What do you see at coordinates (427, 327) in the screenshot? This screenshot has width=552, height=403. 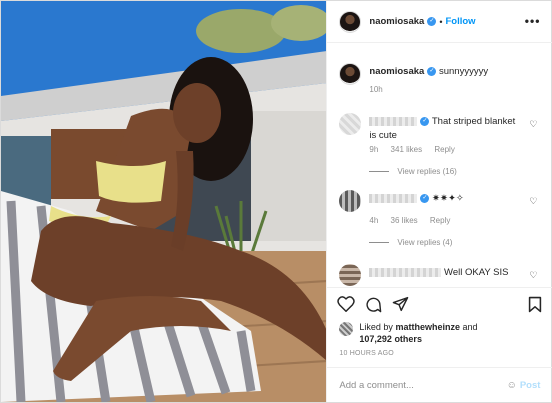 I see `liked-by-user: matthewheinze` at bounding box center [427, 327].